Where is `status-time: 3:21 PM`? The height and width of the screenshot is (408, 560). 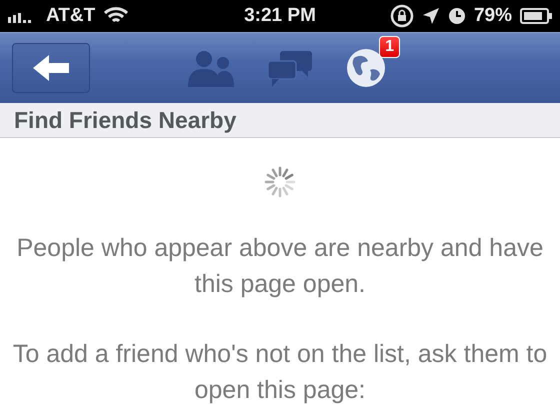 status-time: 3:21 PM is located at coordinates (280, 15).